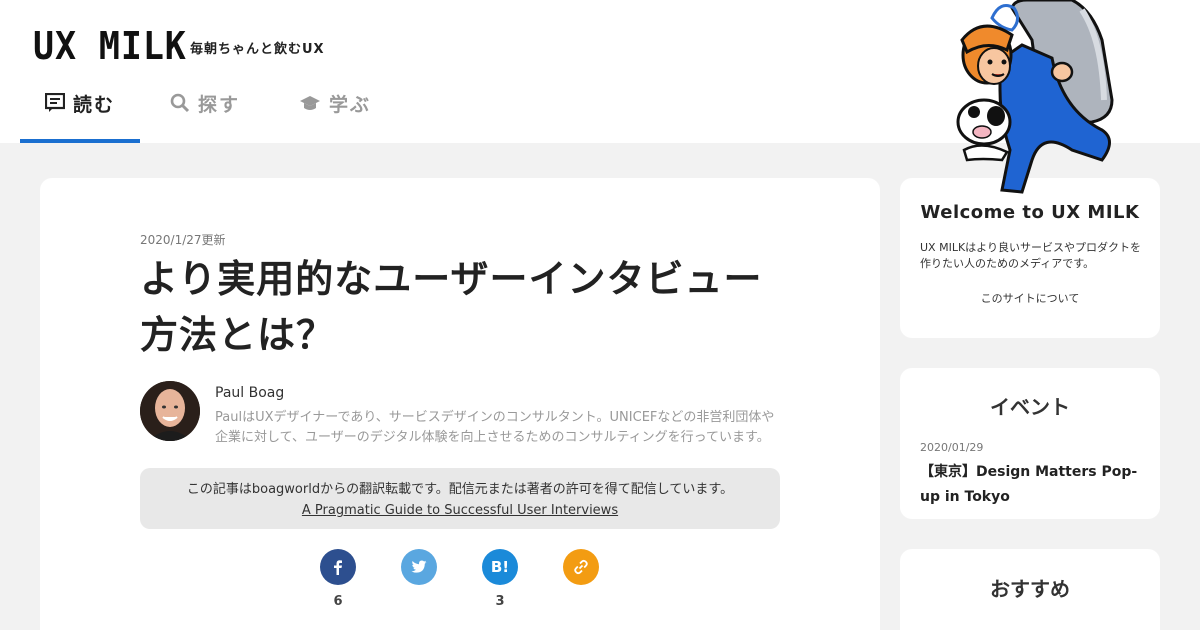 This screenshot has width=1200, height=630. Describe the element at coordinates (180, 105) in the screenshot. I see `search-icon` at that location.